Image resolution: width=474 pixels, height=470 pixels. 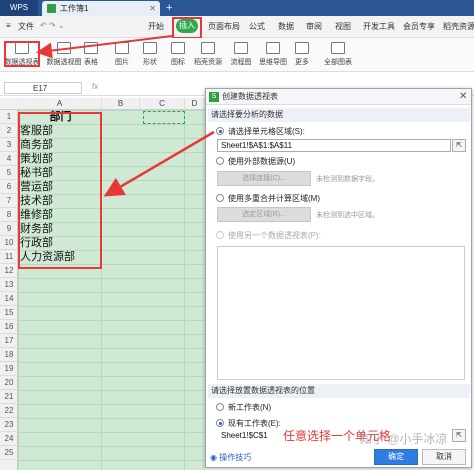 What do you see at coordinates (159, 163) in the screenshot?
I see `arrow-to-data-range` at bounding box center [159, 163].